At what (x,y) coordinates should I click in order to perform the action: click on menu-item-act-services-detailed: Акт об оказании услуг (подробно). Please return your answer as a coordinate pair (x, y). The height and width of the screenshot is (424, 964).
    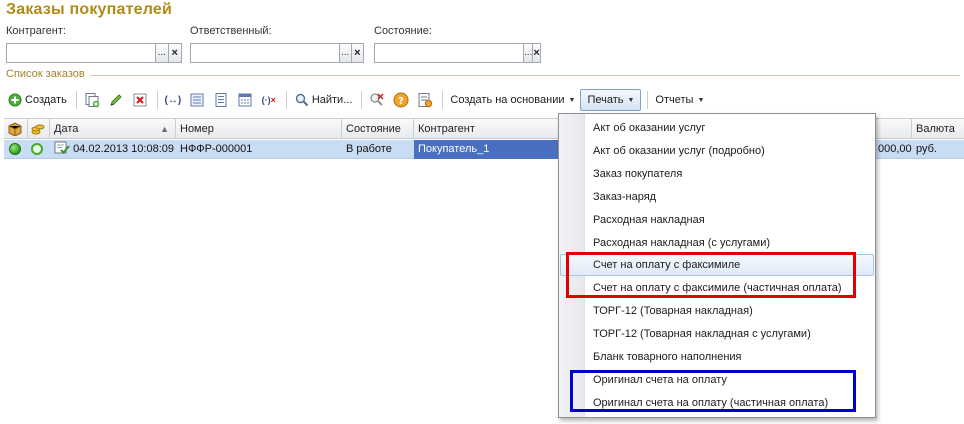
    Looking at the image, I should click on (717, 151).